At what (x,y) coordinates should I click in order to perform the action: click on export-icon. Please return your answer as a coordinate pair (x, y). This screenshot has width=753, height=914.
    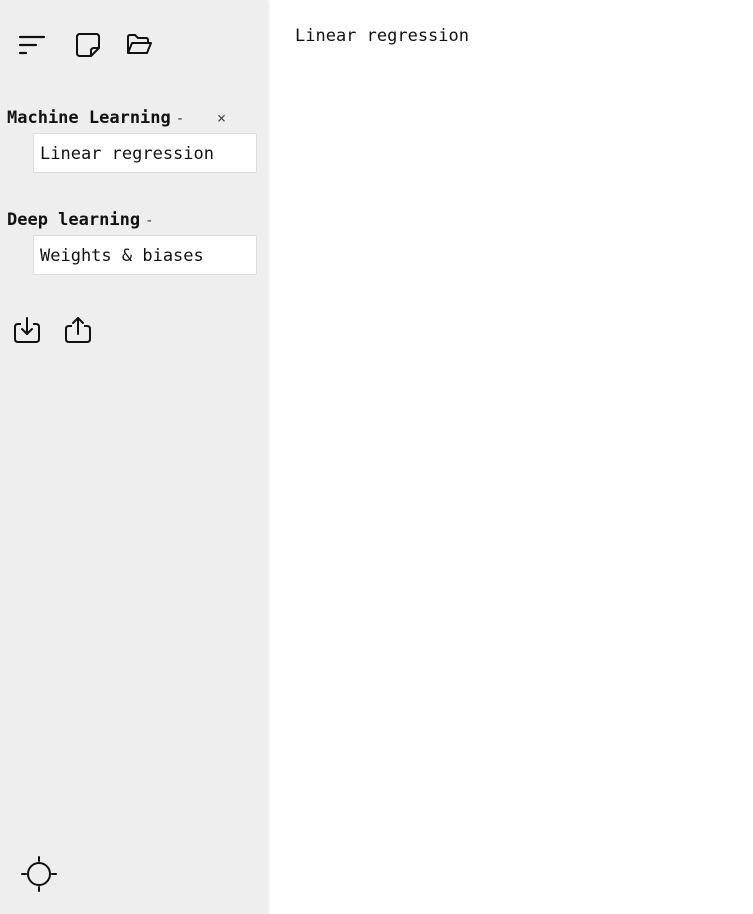
    Looking at the image, I should click on (78, 330).